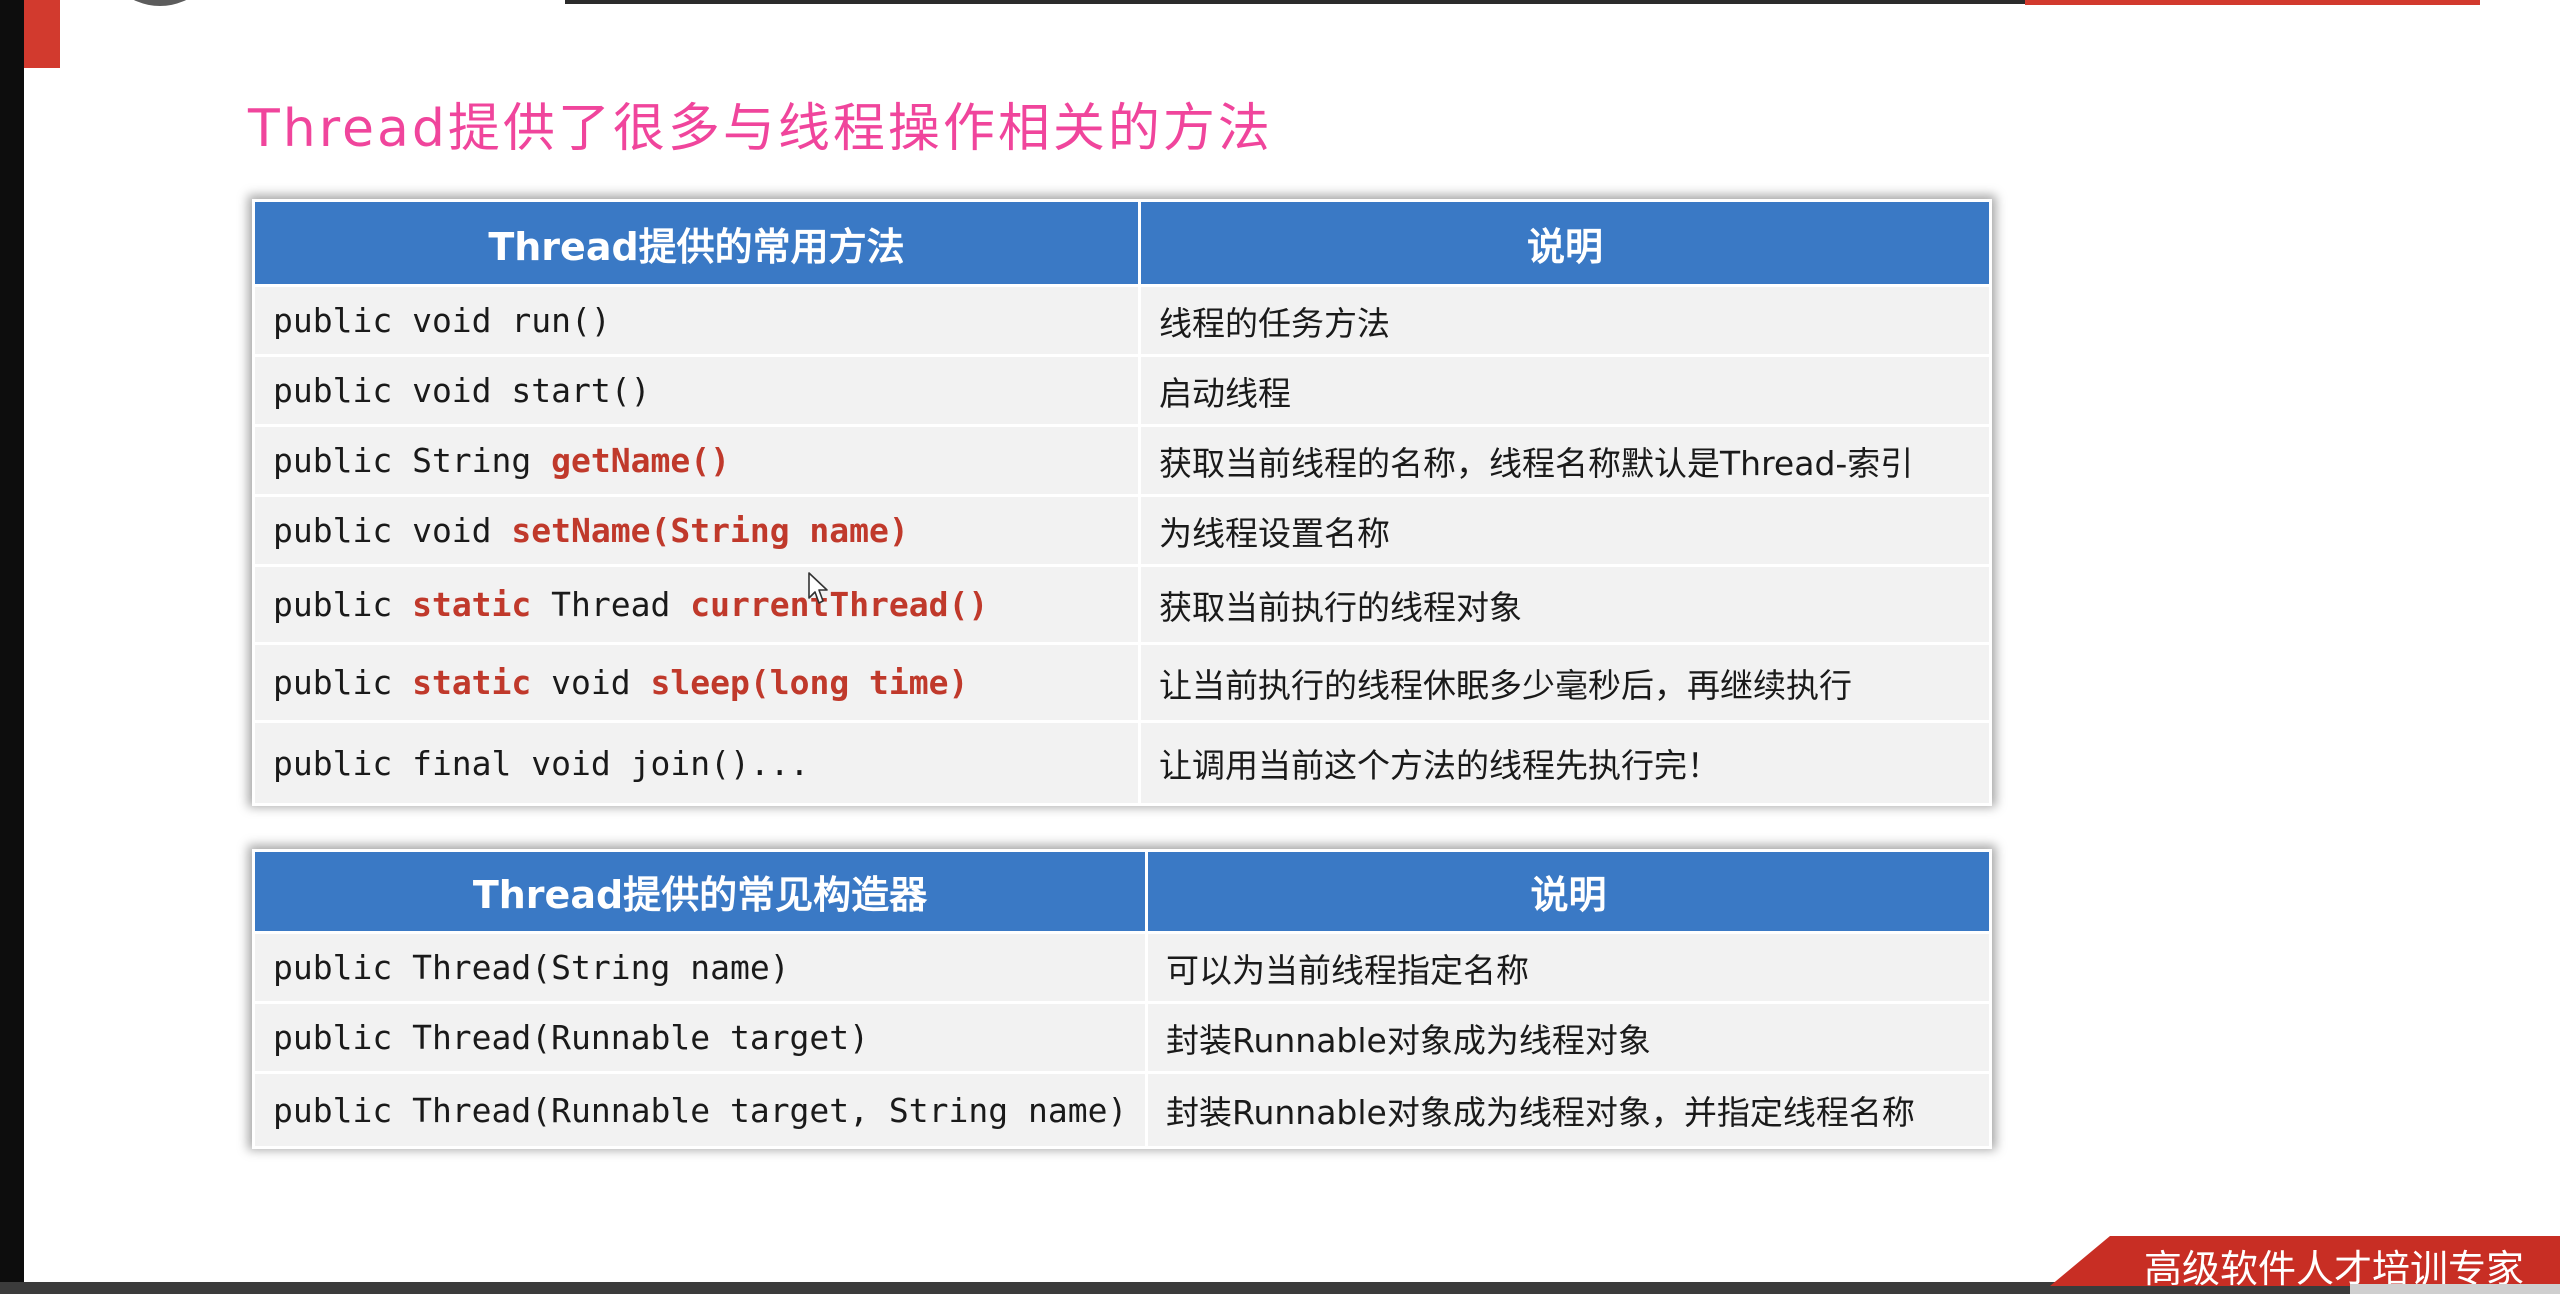 This screenshot has width=2560, height=1294. What do you see at coordinates (700, 967) in the screenshot?
I see `constructor-signature: public Thread(String name)` at bounding box center [700, 967].